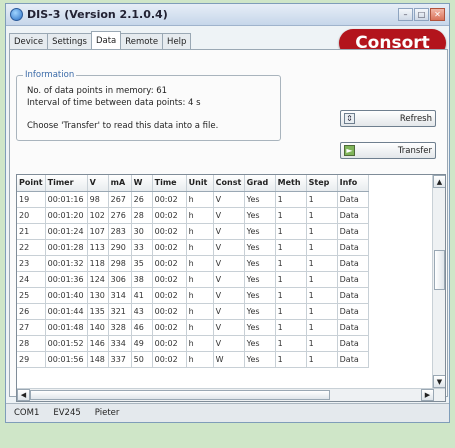  I want to click on table-cell: W, so click(229, 359).